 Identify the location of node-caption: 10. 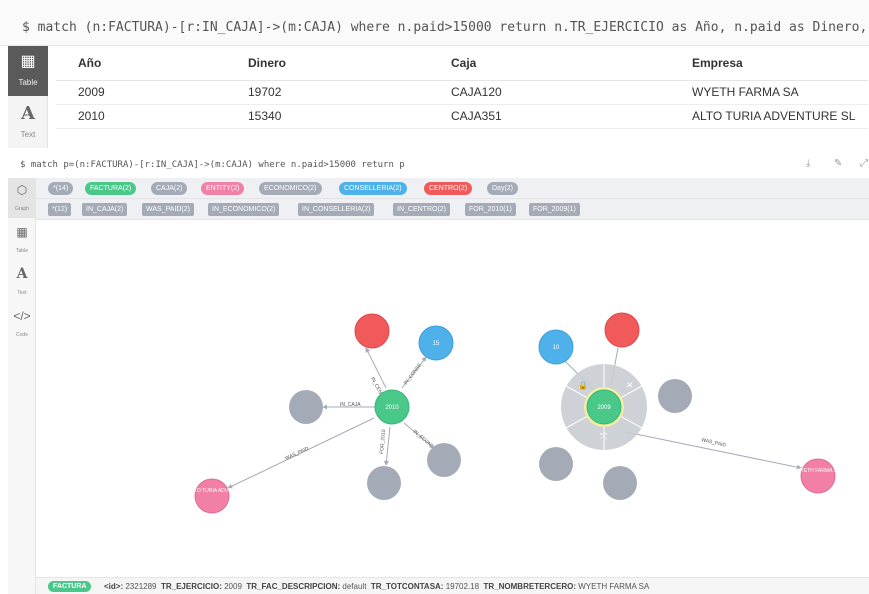
(556, 348).